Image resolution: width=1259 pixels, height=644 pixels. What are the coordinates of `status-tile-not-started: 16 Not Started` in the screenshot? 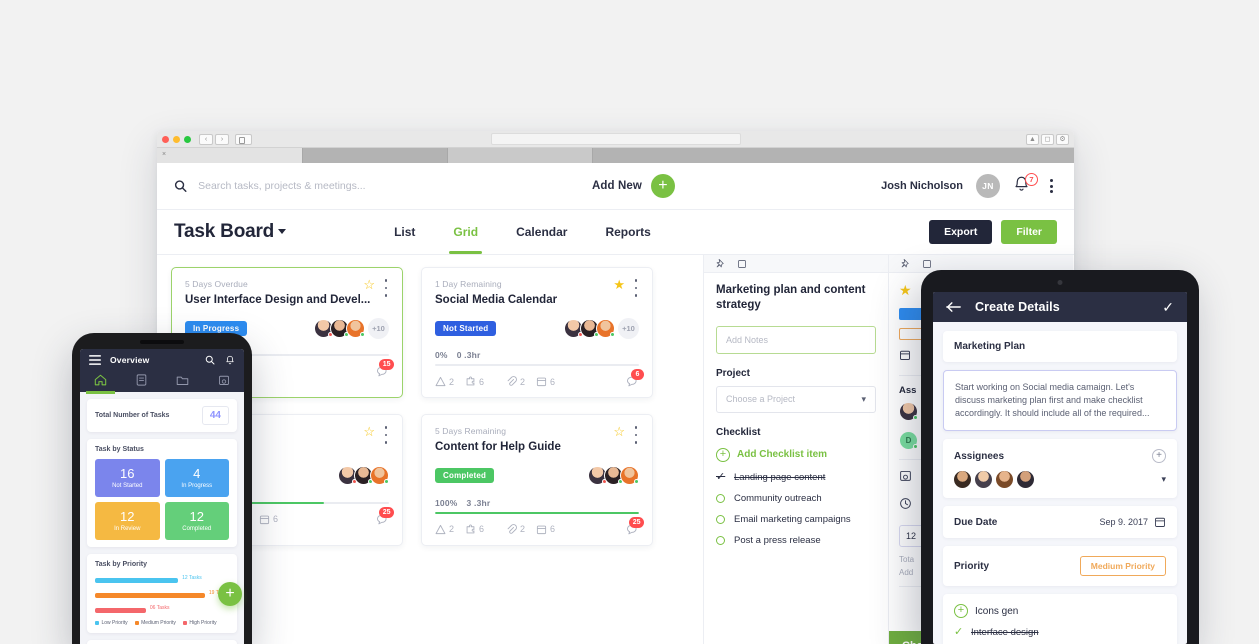 It's located at (127, 478).